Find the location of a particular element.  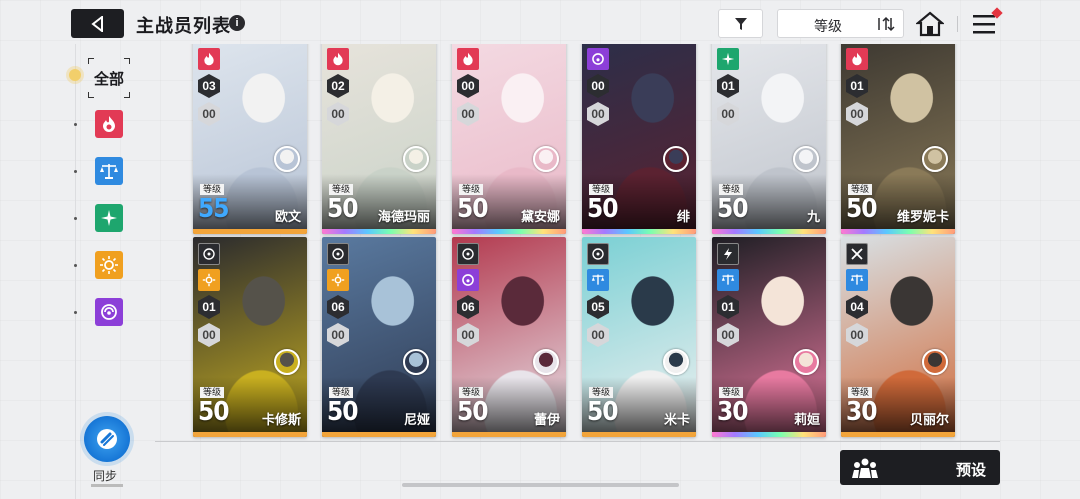

character-card: 01 00 等级 50 卡修斯 is located at coordinates (250, 337).